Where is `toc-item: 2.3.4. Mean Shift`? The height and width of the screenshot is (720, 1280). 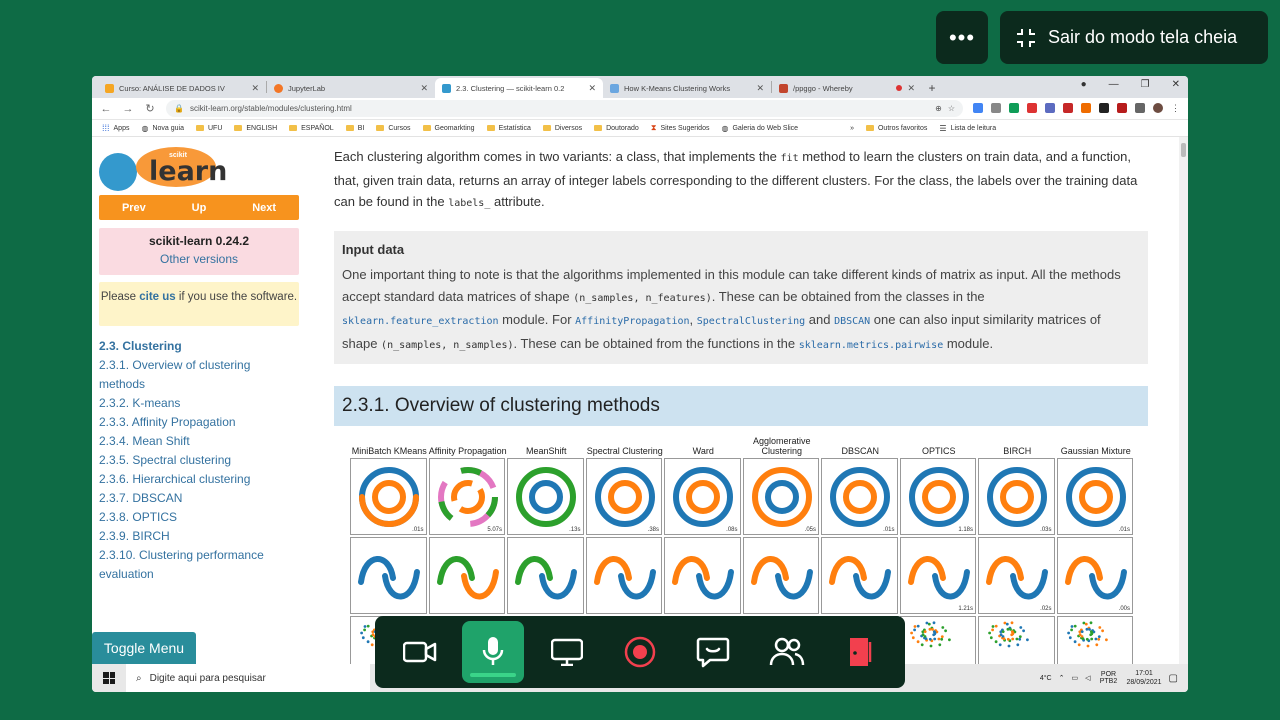
toc-item: 2.3.4. Mean Shift is located at coordinates (199, 441).